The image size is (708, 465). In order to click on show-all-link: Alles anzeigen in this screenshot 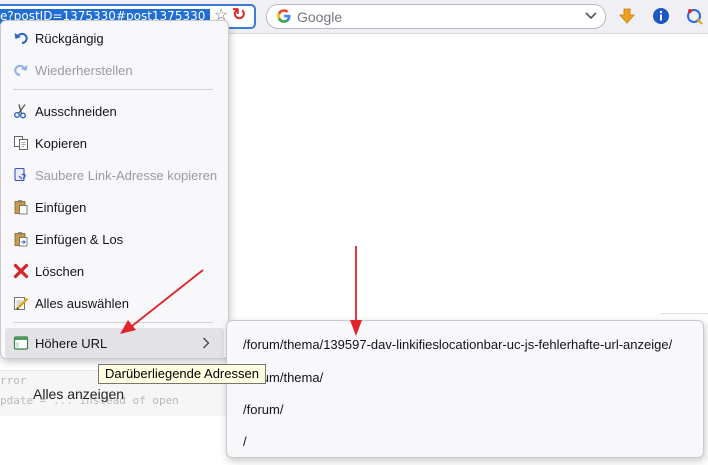, I will do `click(78, 394)`.